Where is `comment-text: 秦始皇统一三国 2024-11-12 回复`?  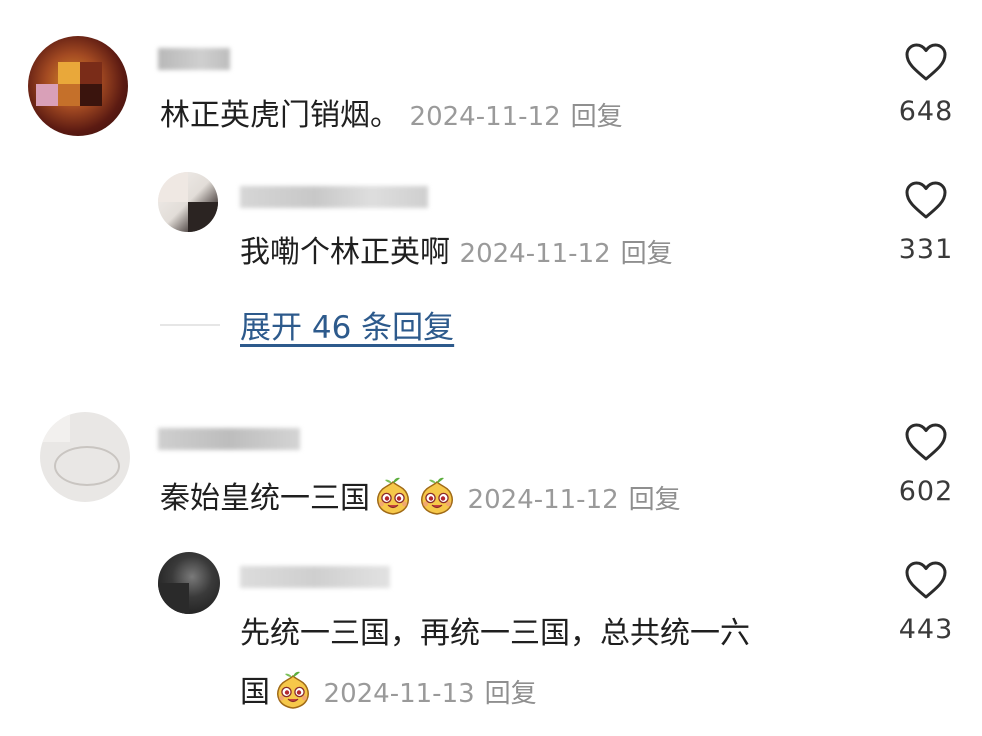 comment-text: 秦始皇统一三国 2024-11-12 回复 is located at coordinates (420, 498).